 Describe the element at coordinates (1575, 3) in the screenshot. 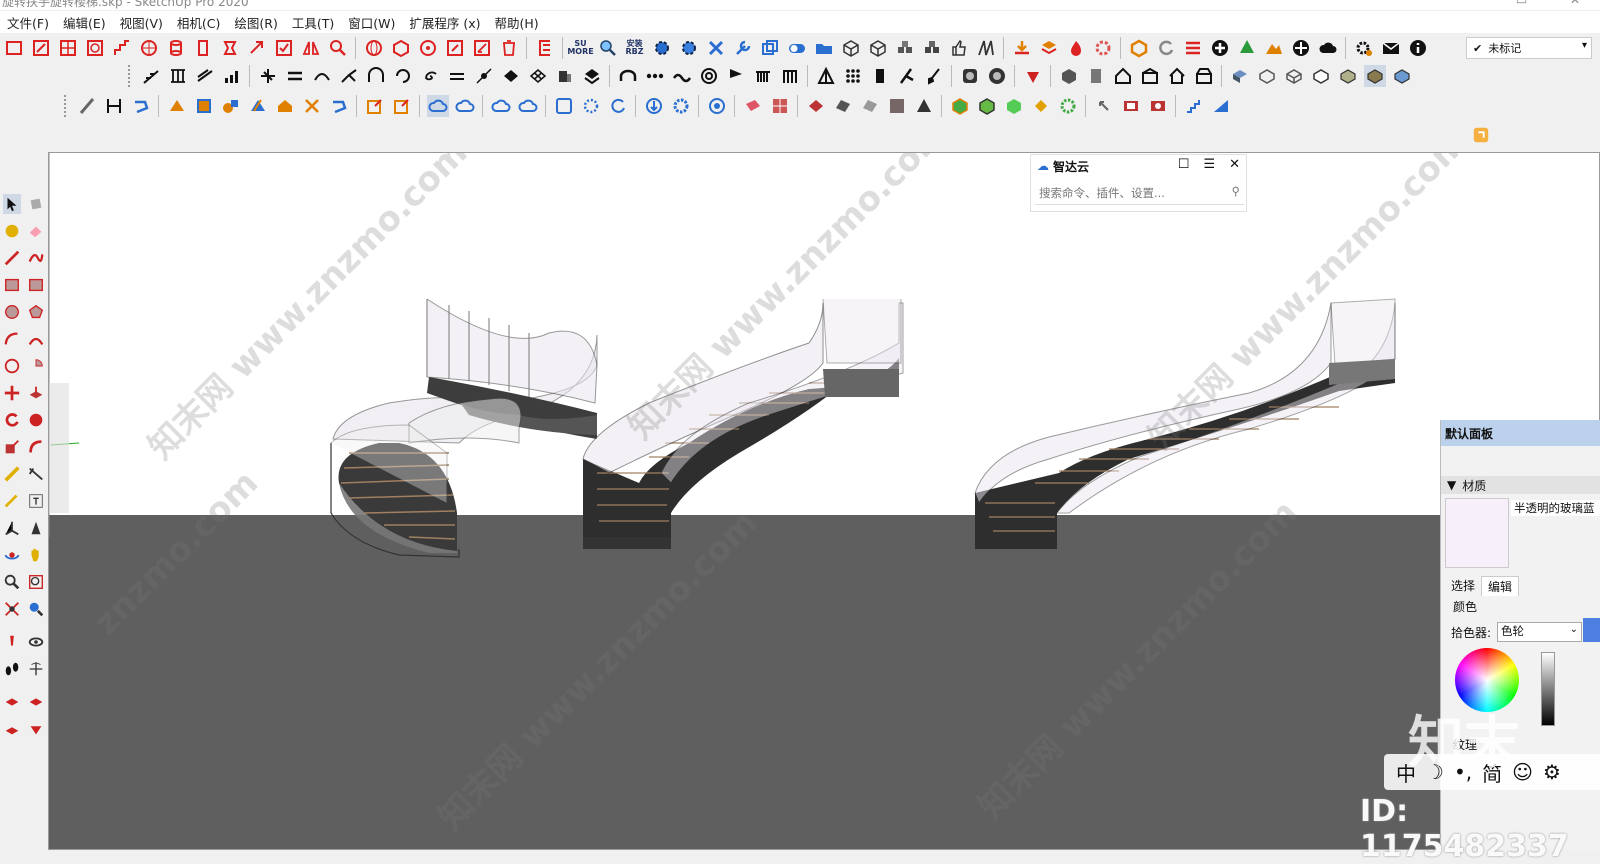

I see `close-icon: ✕` at that location.